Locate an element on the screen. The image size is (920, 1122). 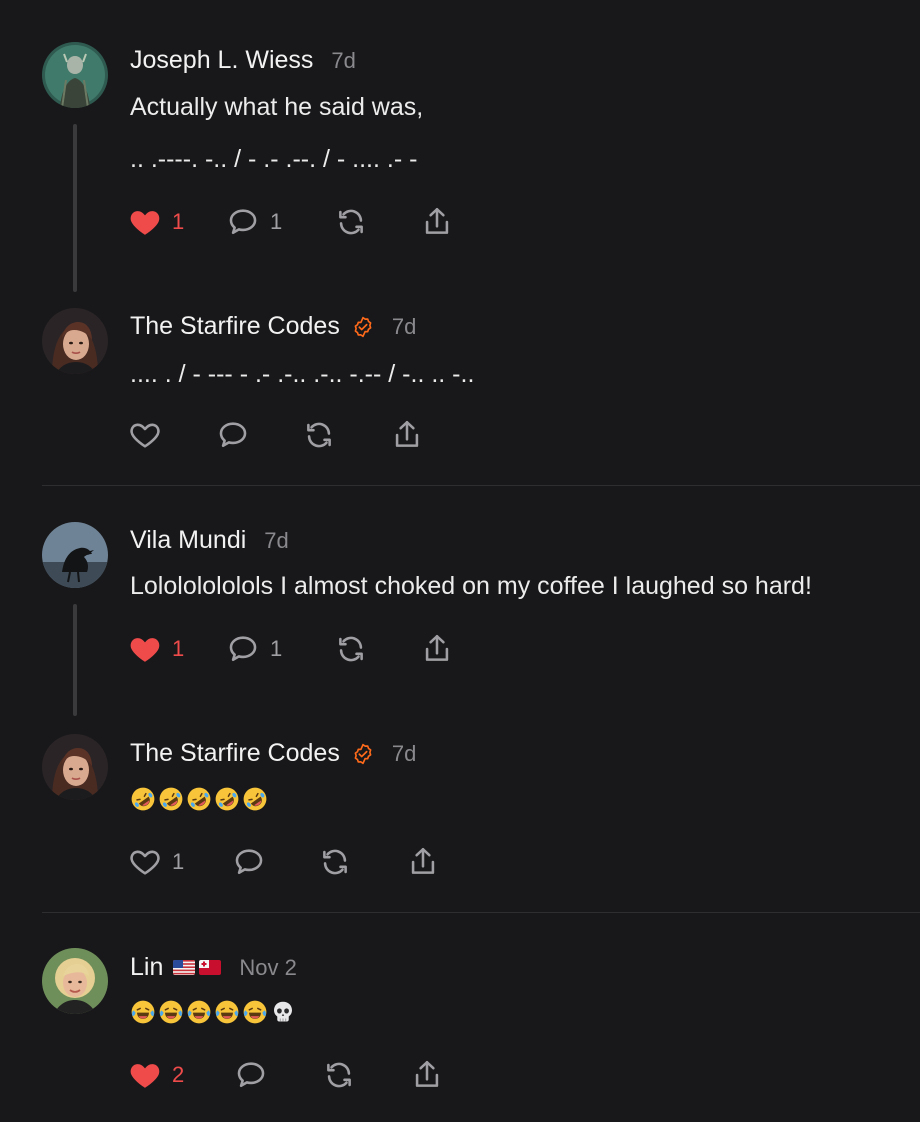
author-name: Joseph L. Wiess is located at coordinates (221, 60).